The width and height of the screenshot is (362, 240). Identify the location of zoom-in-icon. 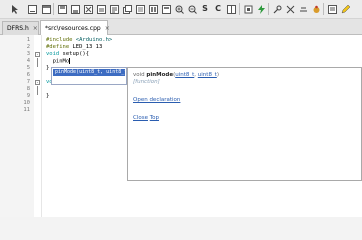
(179, 9).